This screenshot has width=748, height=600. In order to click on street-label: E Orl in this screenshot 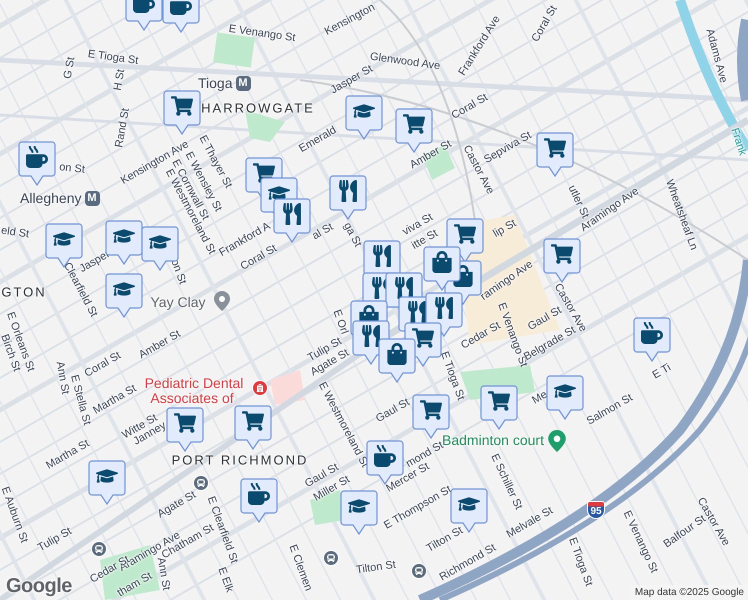, I will do `click(340, 322)`.